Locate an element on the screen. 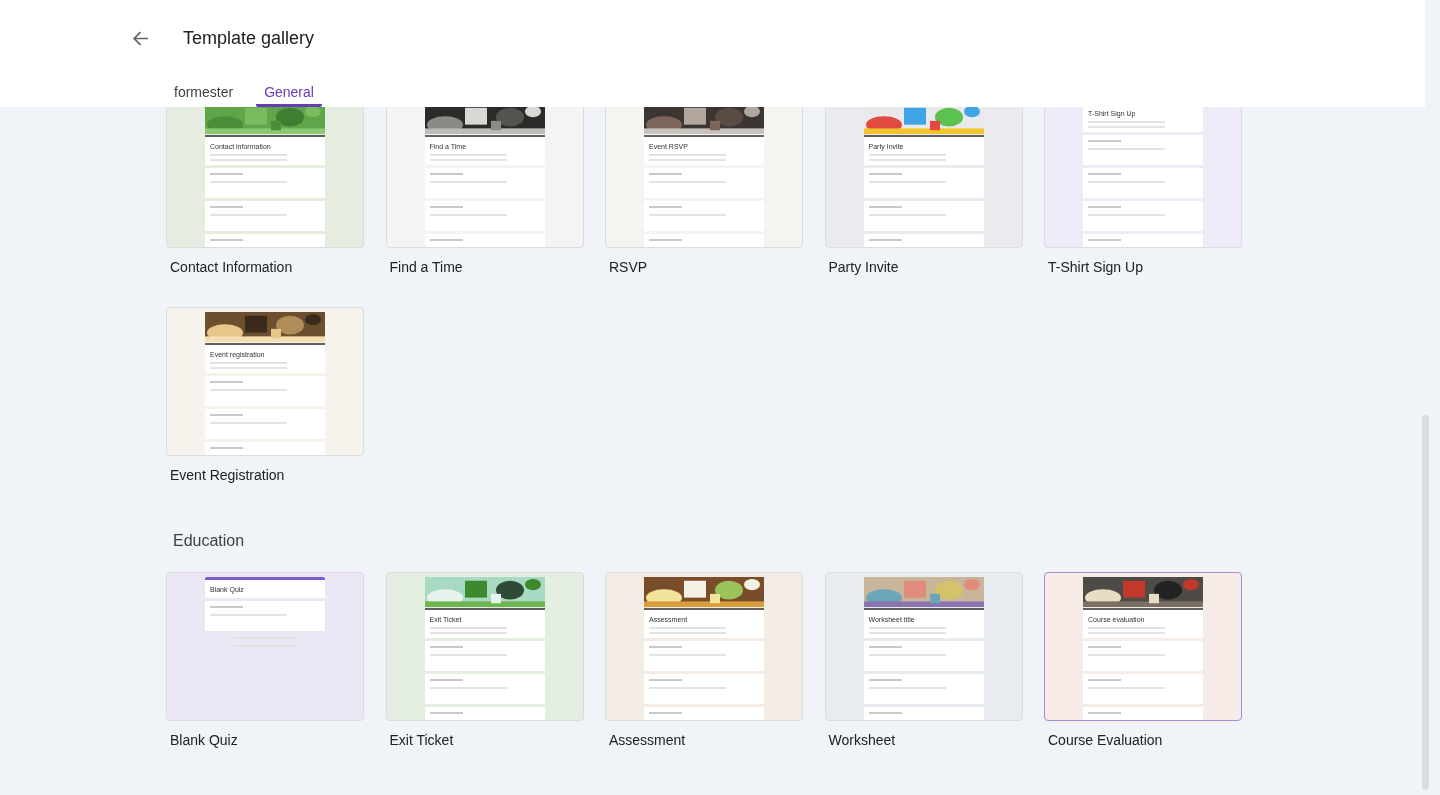 This screenshot has height=795, width=1440. template-name: Contact Information is located at coordinates (267, 267).